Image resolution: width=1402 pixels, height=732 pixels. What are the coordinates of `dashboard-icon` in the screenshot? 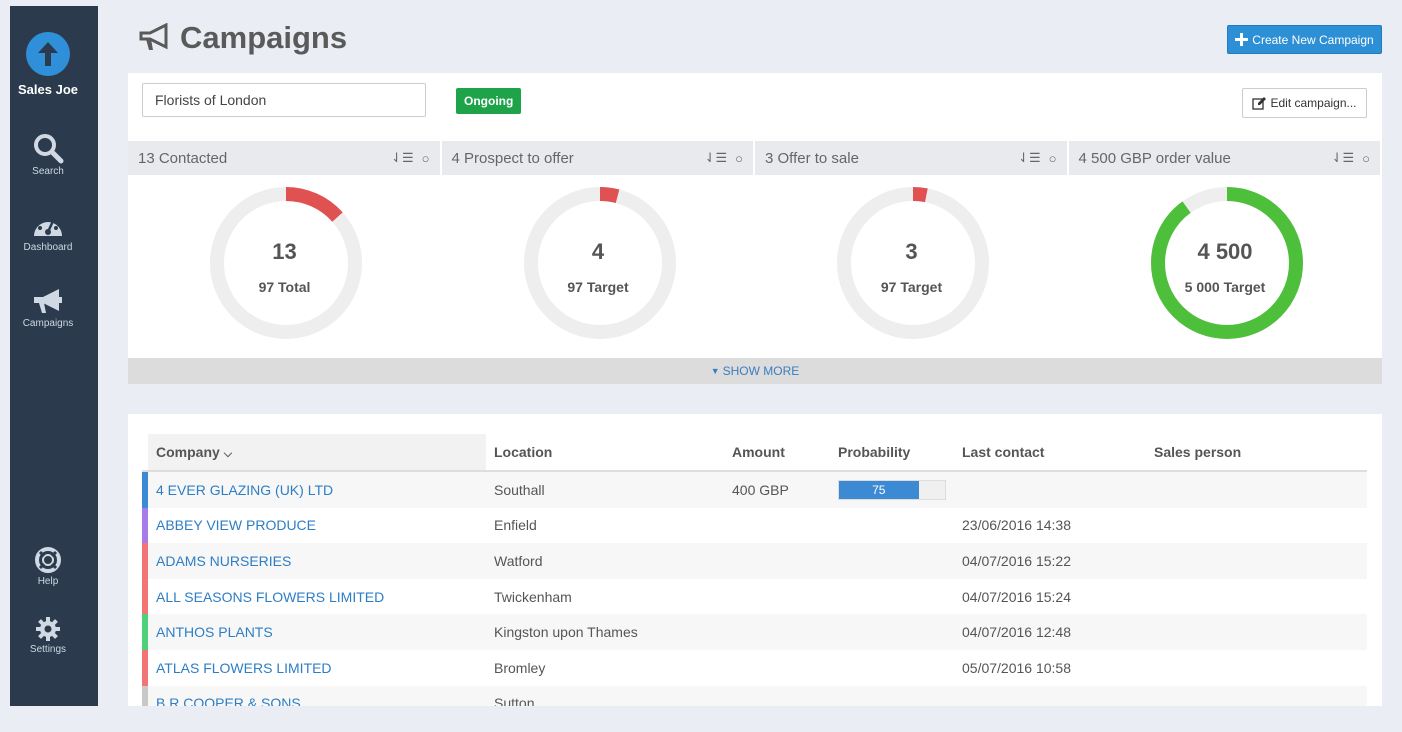 It's located at (48, 227).